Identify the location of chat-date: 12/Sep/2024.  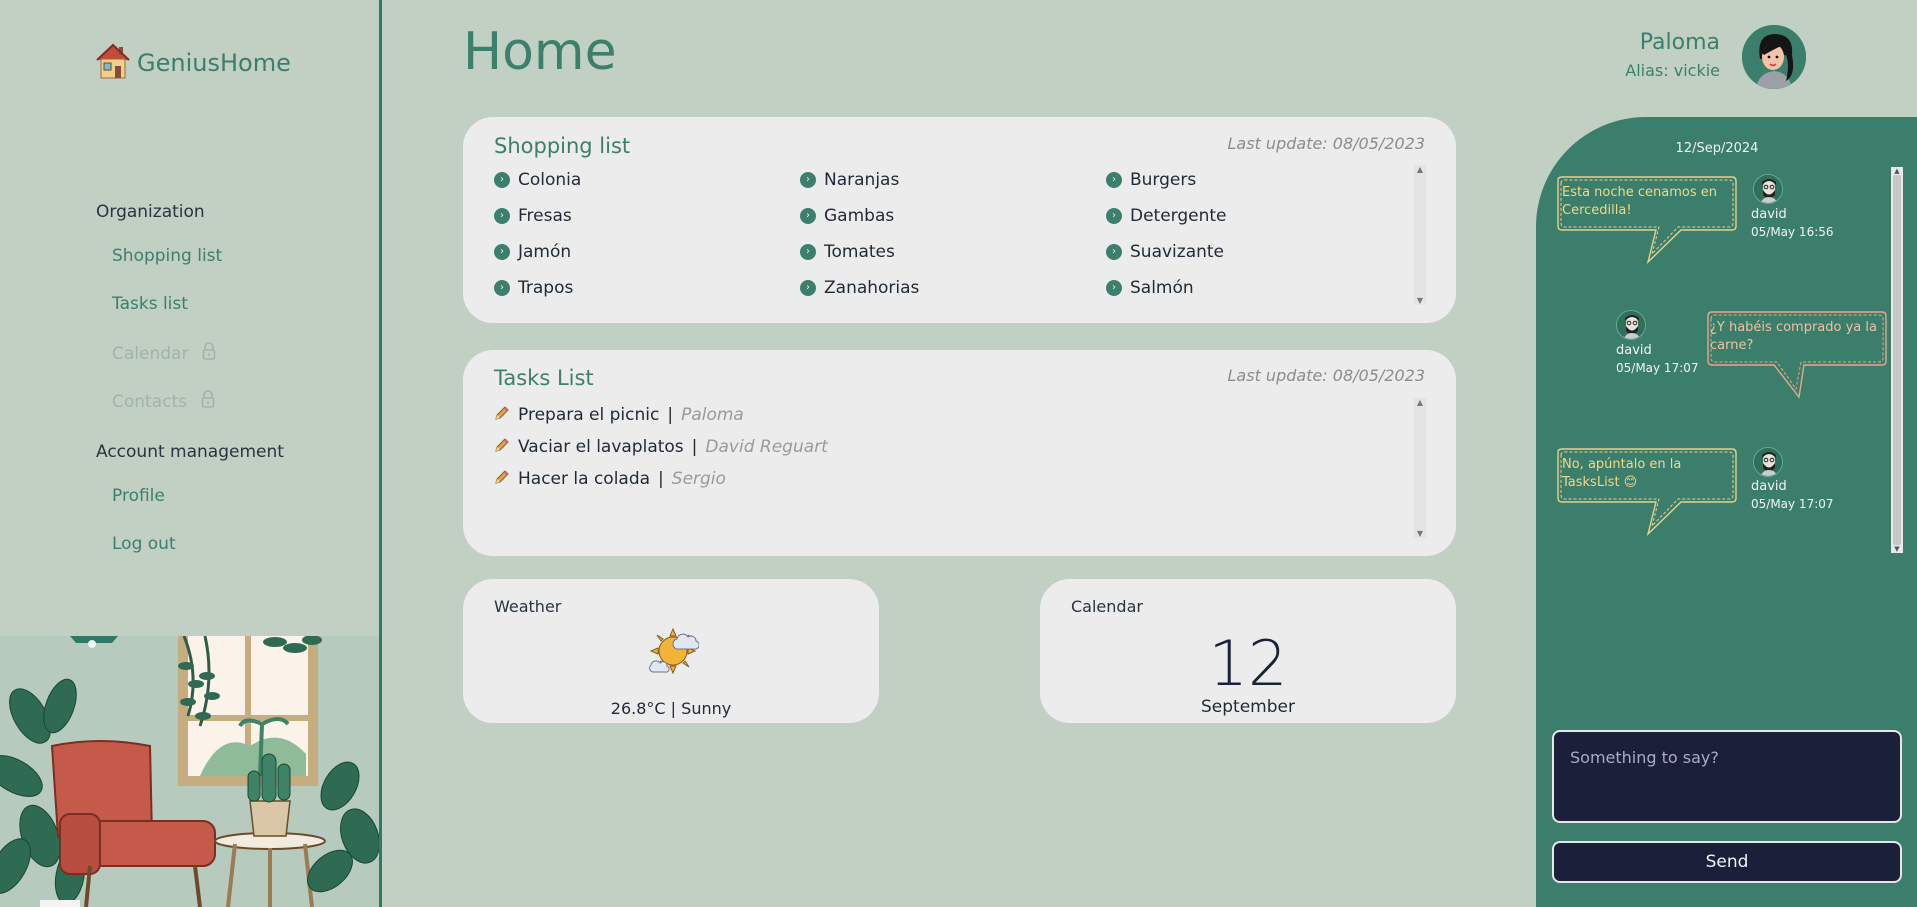
(1717, 148).